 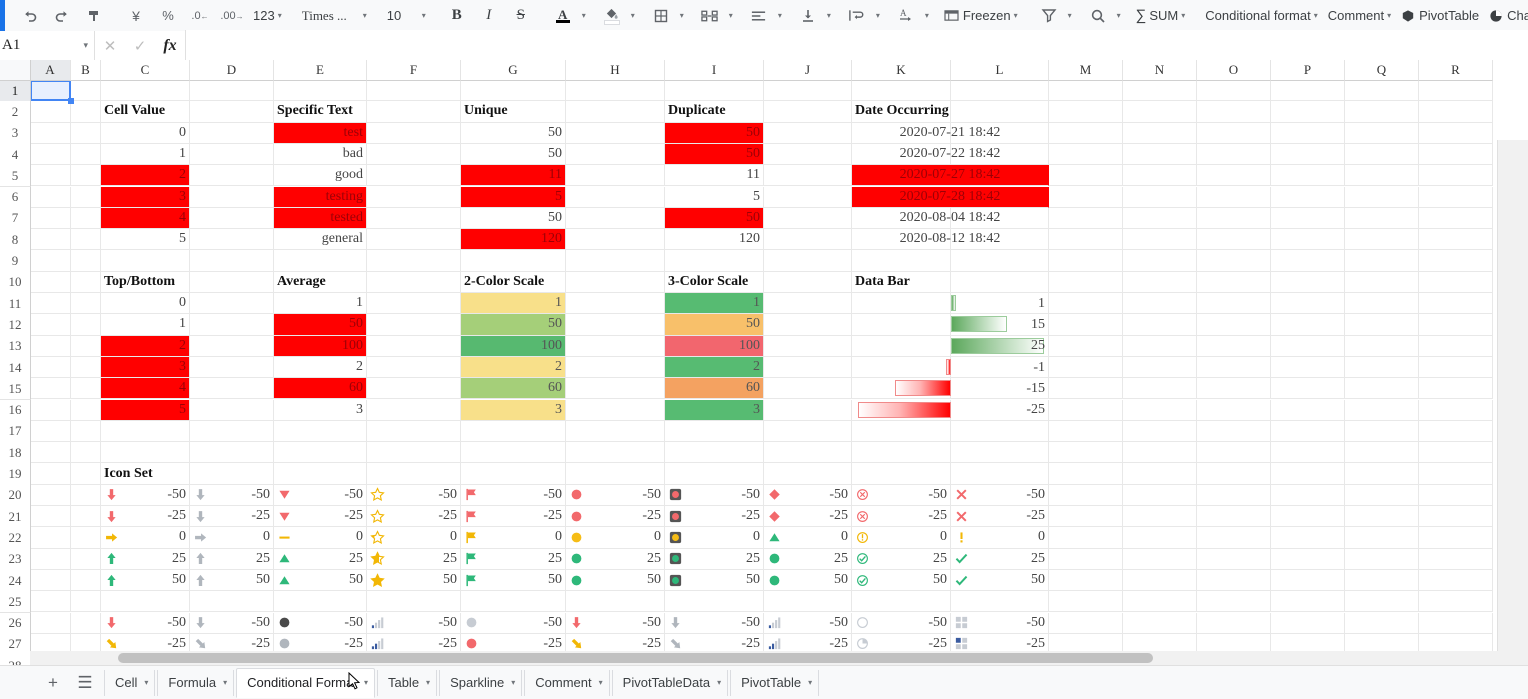 What do you see at coordinates (714, 346) in the screenshot?
I see `cell-I13: 100` at bounding box center [714, 346].